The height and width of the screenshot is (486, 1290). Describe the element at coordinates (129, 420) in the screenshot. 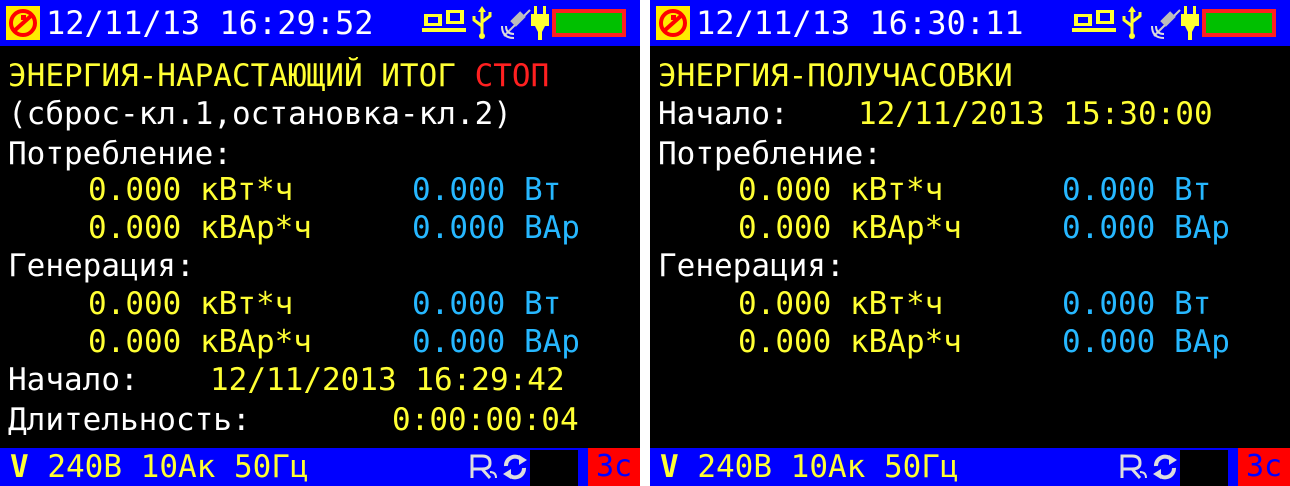

I see `duration-label: Длительность:` at that location.